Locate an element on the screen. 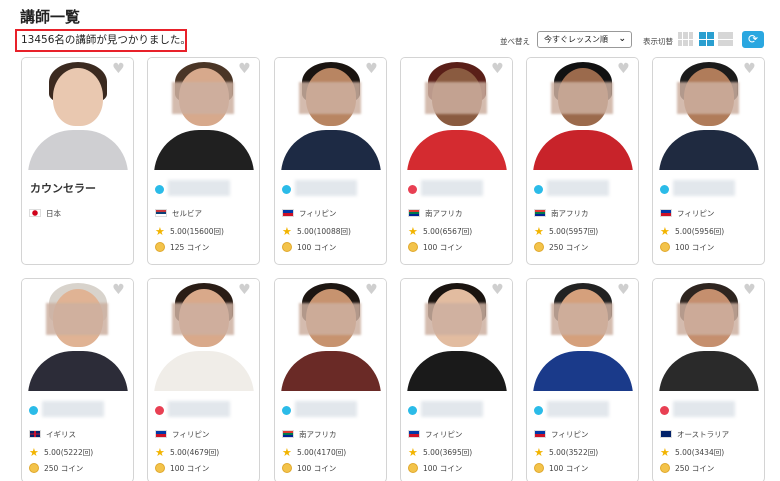  teacher-card: ♥ フィリピン ★ 5.00(3522回) 100 コイン is located at coordinates (582, 379).